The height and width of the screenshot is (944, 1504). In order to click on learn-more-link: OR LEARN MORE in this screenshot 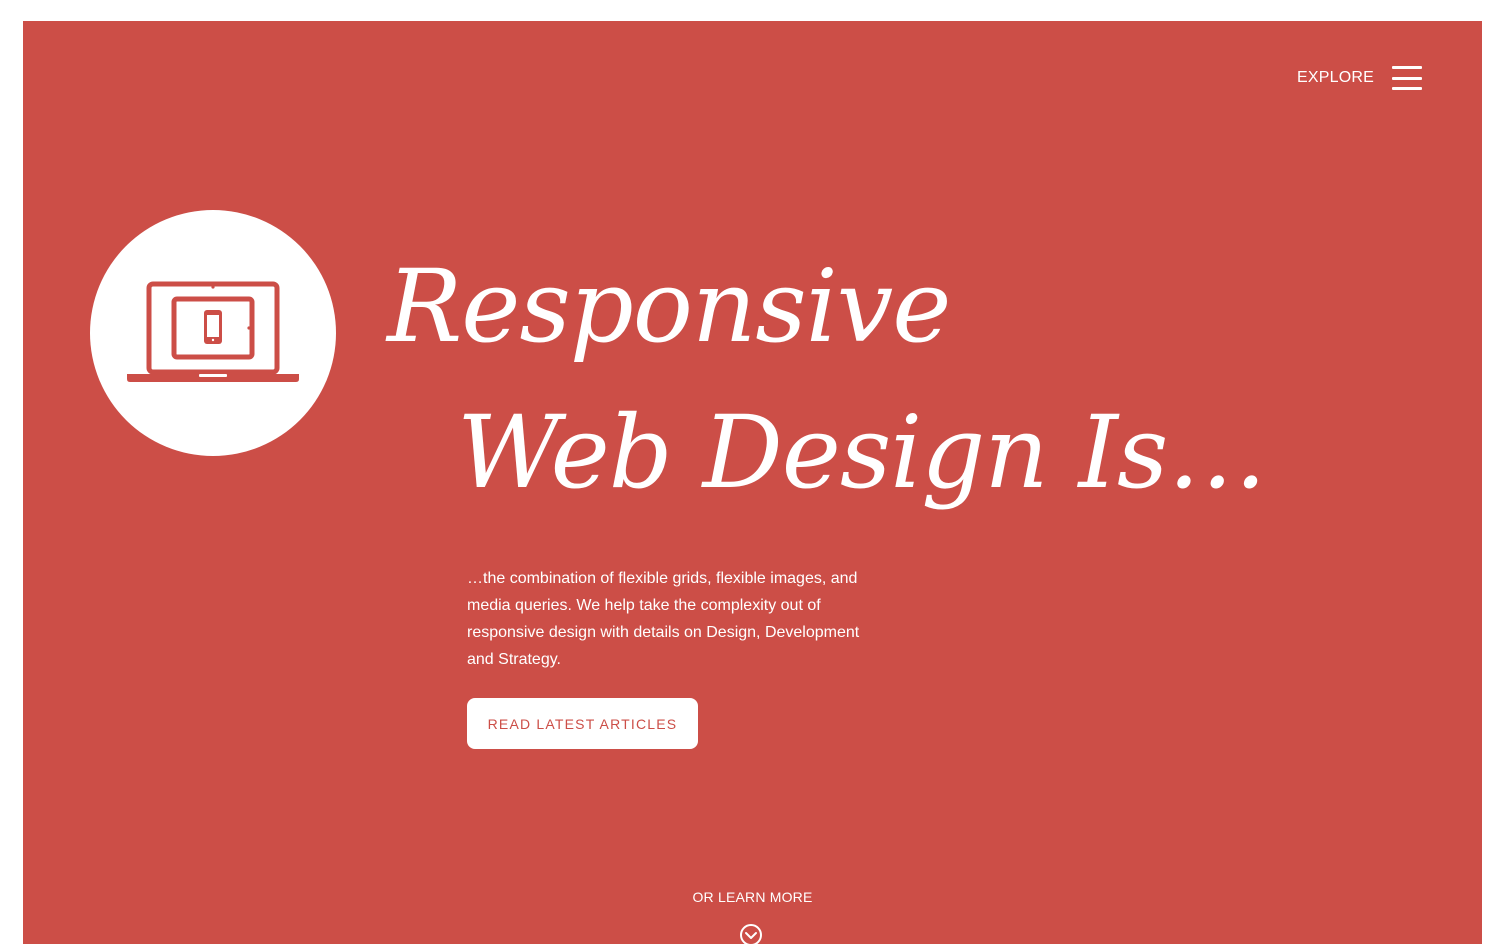, I will do `click(752, 897)`.